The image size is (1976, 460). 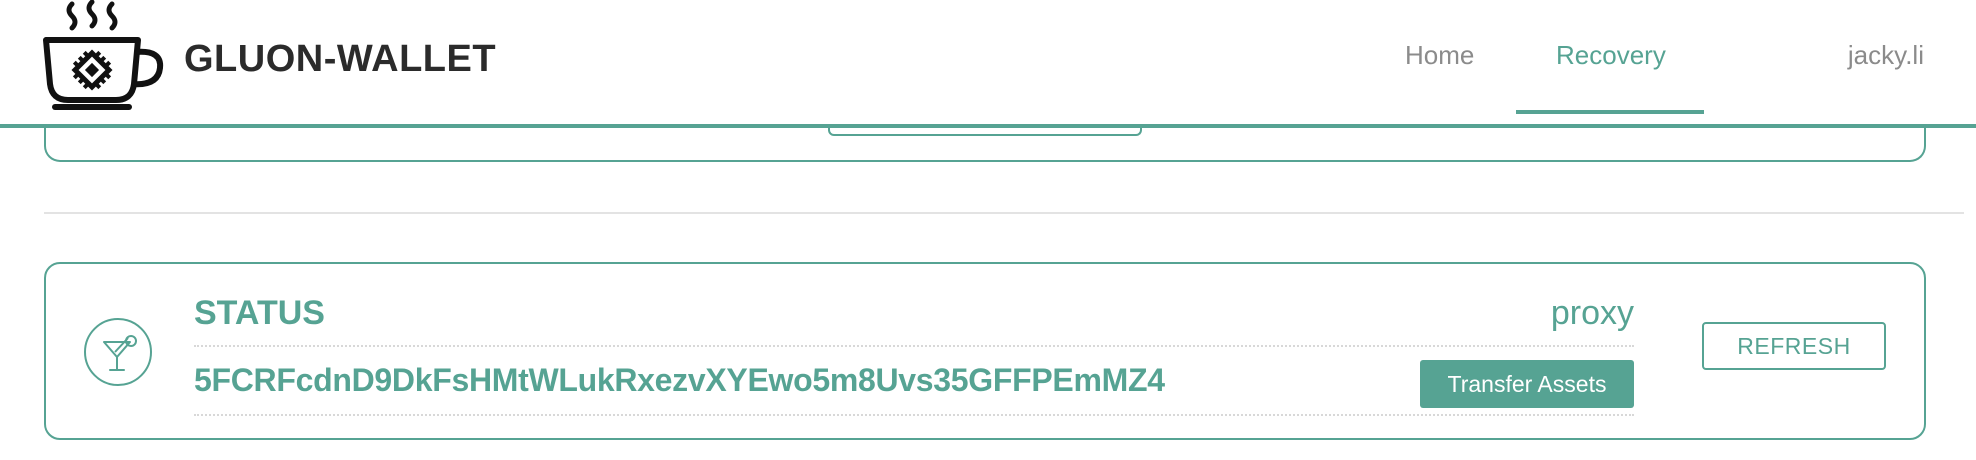 I want to click on nav-home: Home, so click(x=1439, y=55).